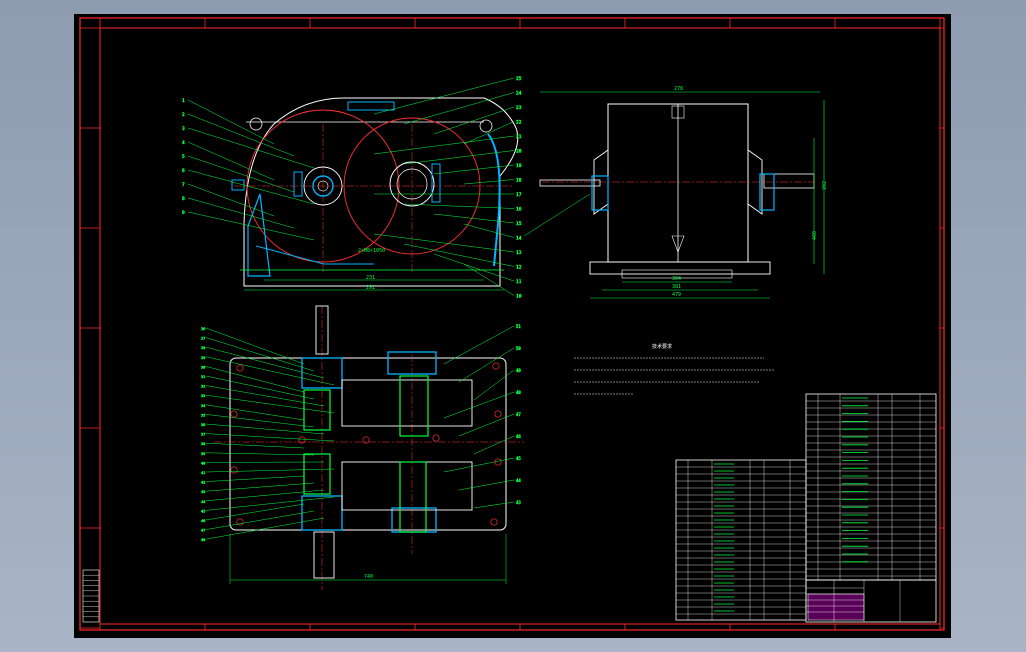 This screenshot has width=1026, height=652. Describe the element at coordinates (183, 171) in the screenshot. I see `front-callout-6: 6` at that location.